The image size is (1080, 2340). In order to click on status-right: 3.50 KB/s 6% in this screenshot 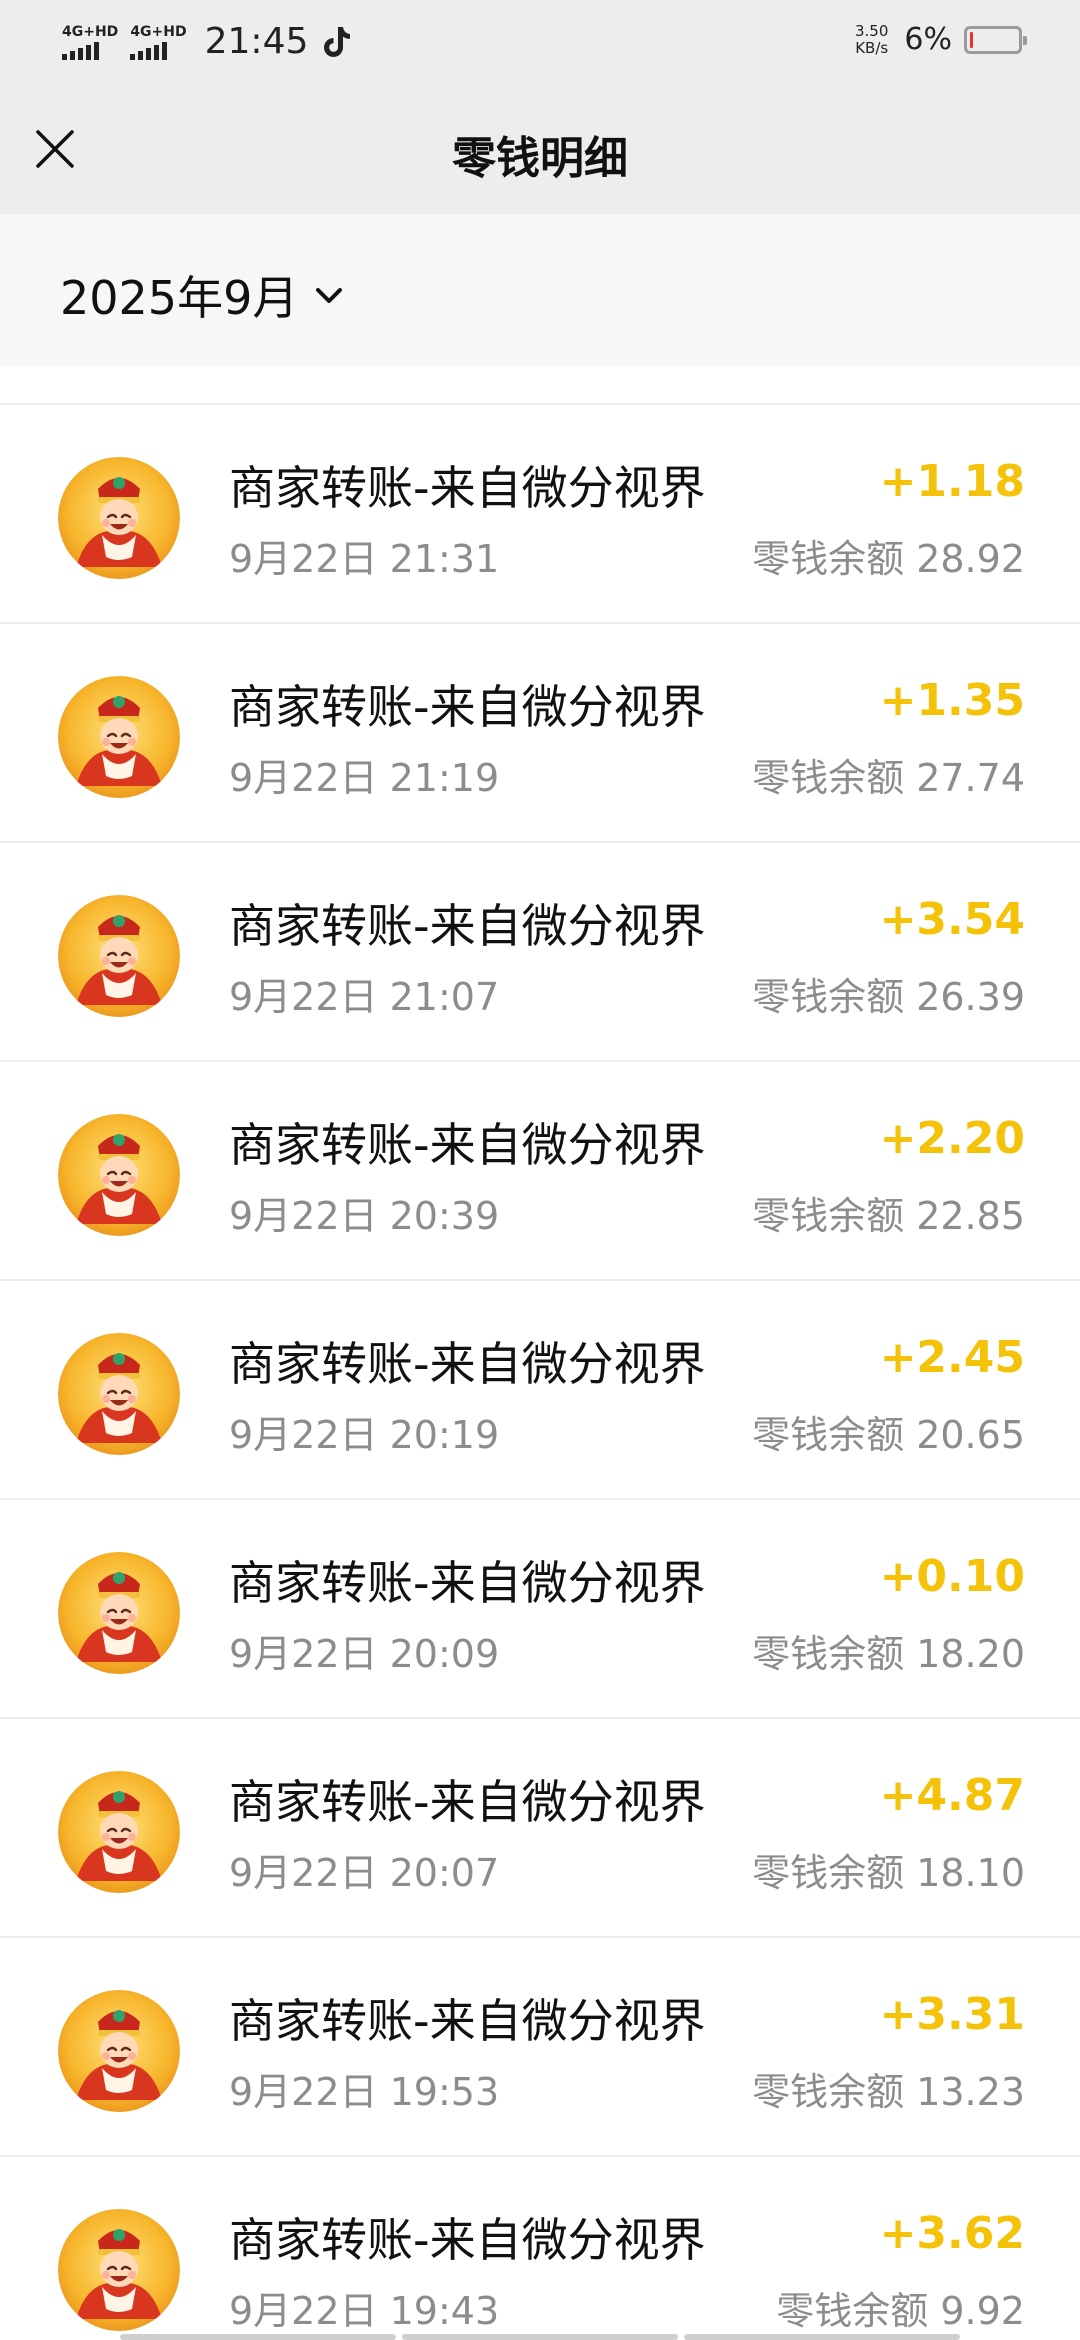, I will do `click(941, 39)`.